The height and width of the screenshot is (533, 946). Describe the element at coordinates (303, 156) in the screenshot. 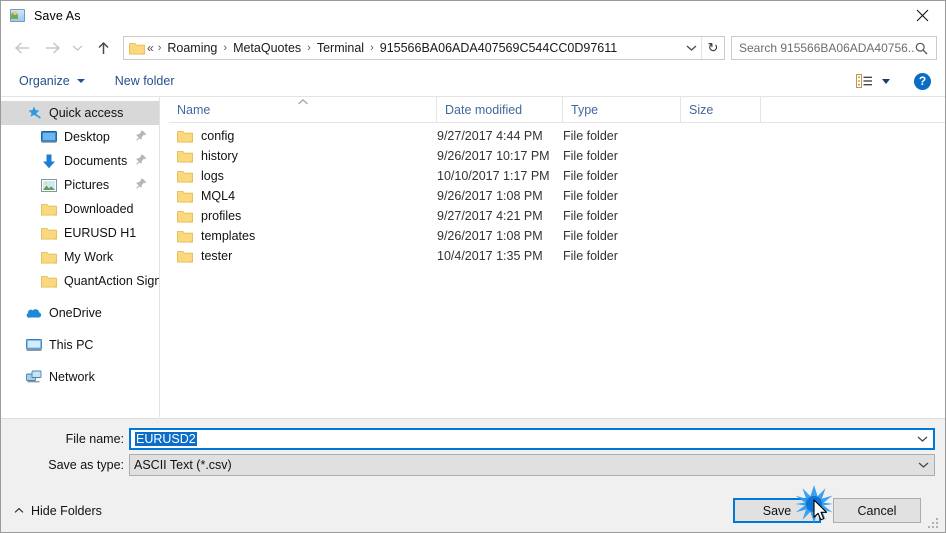

I see `file-name-cell: history` at that location.